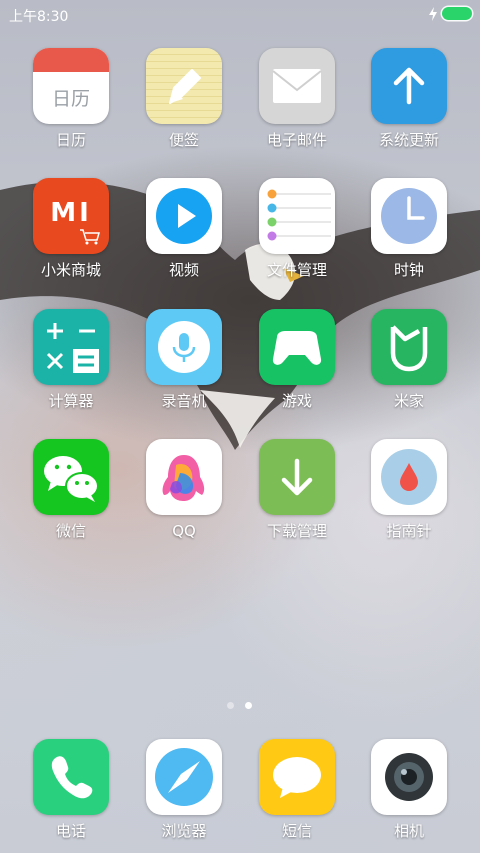  What do you see at coordinates (184, 86) in the screenshot?
I see `notes-pencil-icon` at bounding box center [184, 86].